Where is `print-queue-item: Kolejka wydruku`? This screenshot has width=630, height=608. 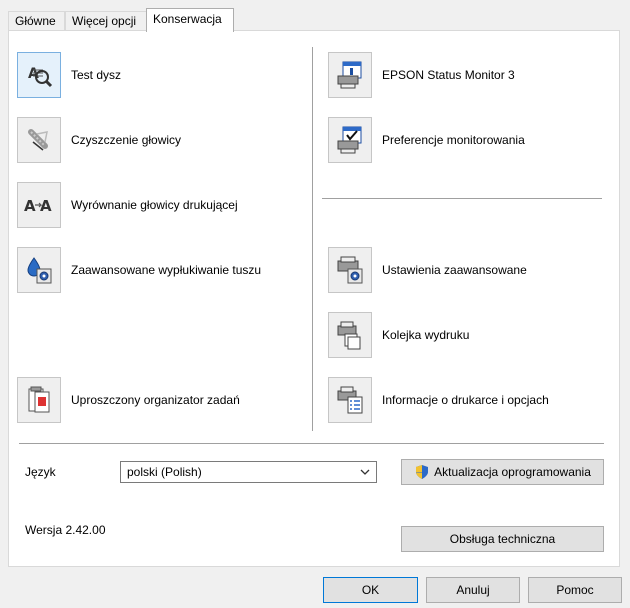 print-queue-item: Kolejka wydruku is located at coordinates (398, 335).